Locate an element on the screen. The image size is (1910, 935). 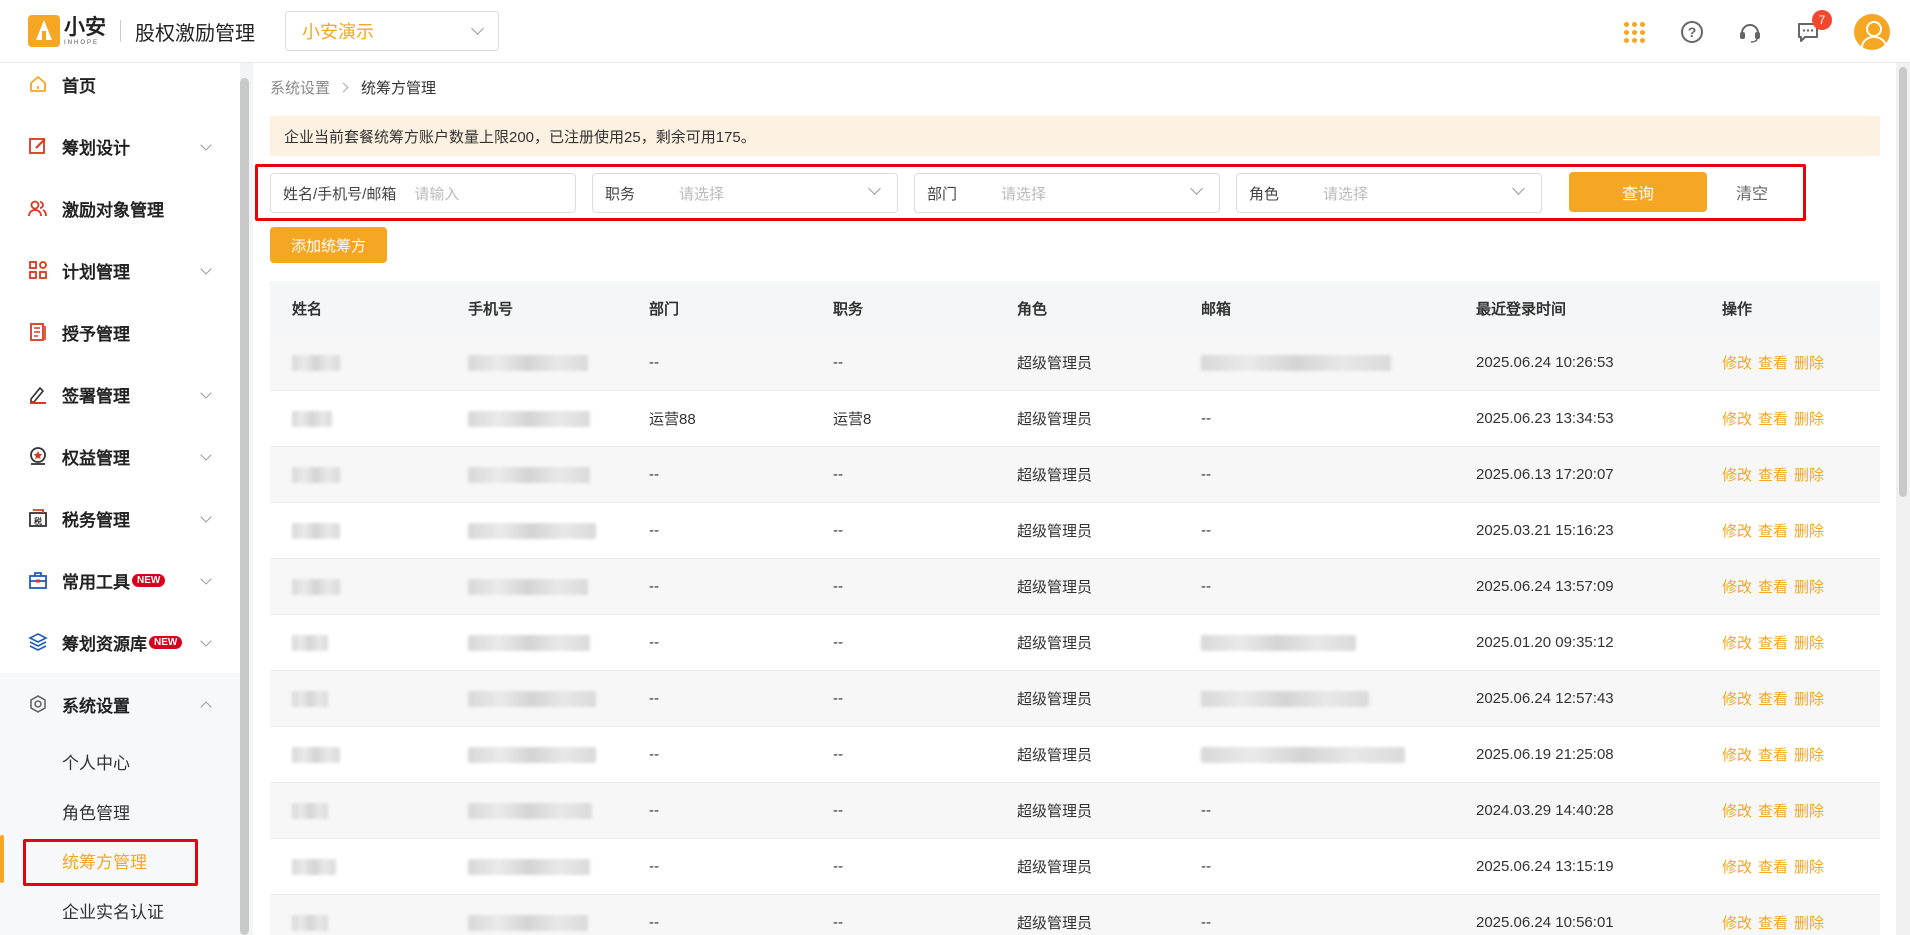
cell-last-login: 2025.06.13 17:20:07 is located at coordinates (1545, 474).